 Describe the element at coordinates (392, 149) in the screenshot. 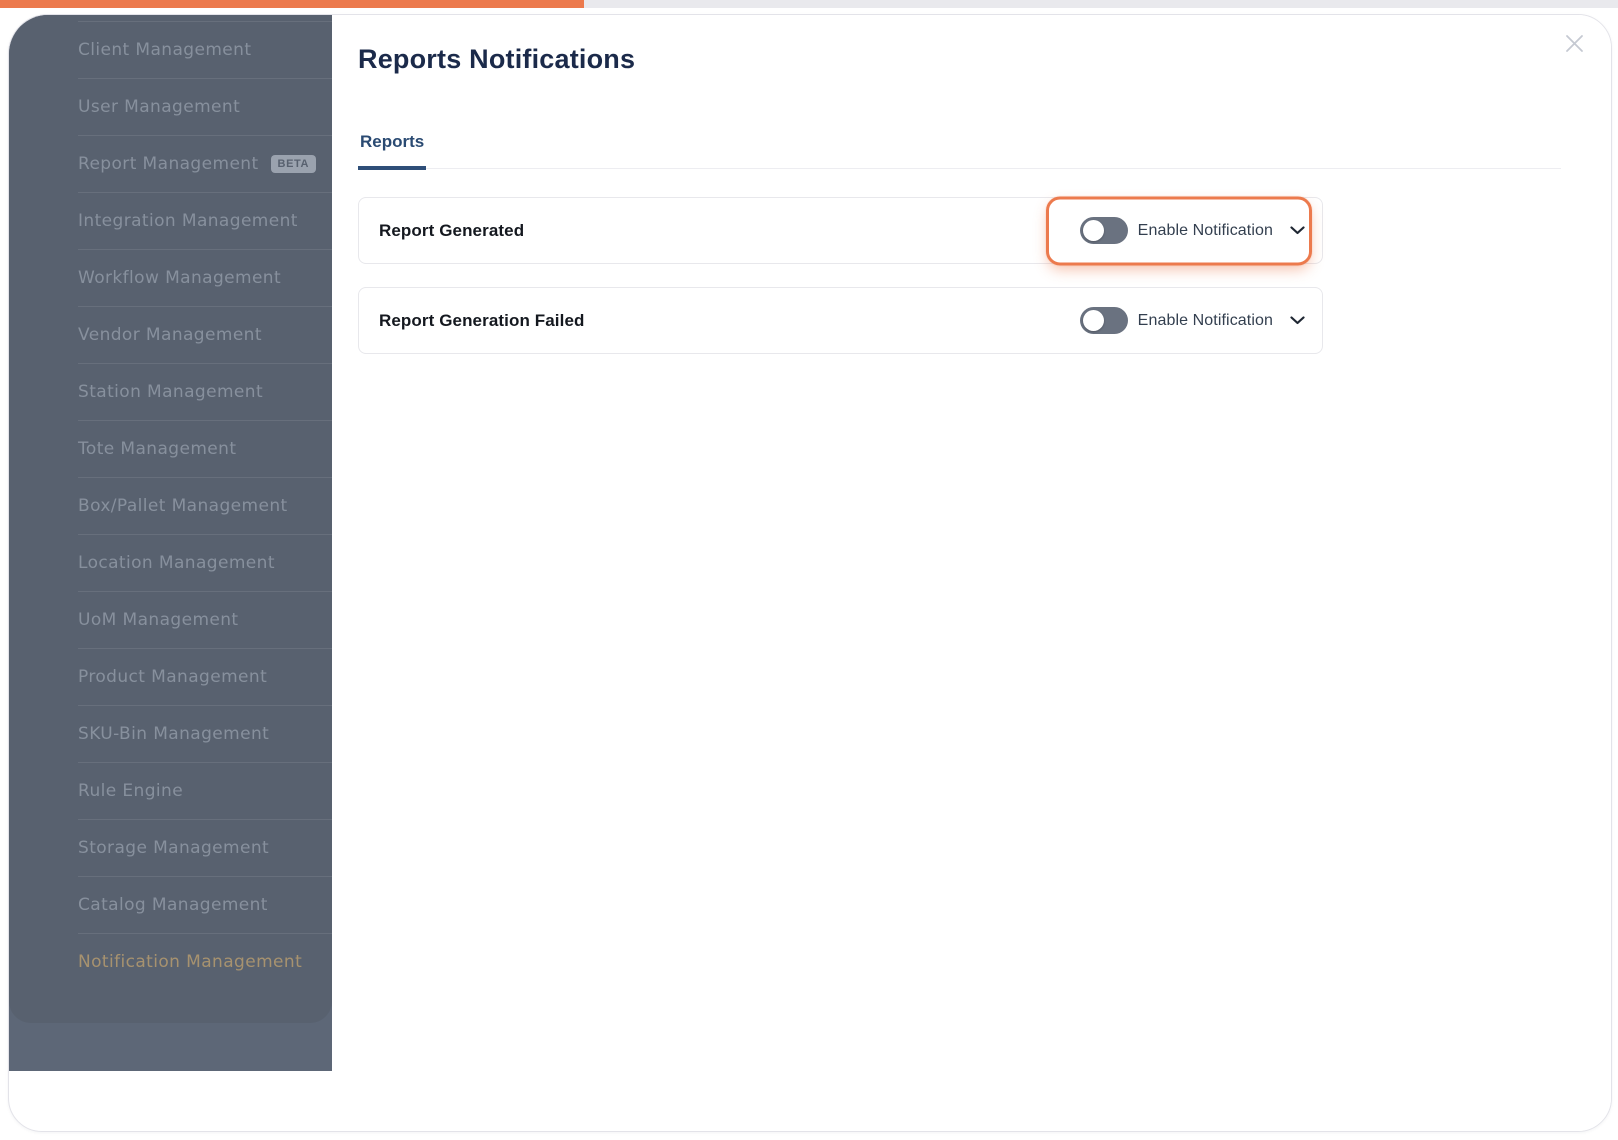

I see `tab-reports: Reports` at that location.